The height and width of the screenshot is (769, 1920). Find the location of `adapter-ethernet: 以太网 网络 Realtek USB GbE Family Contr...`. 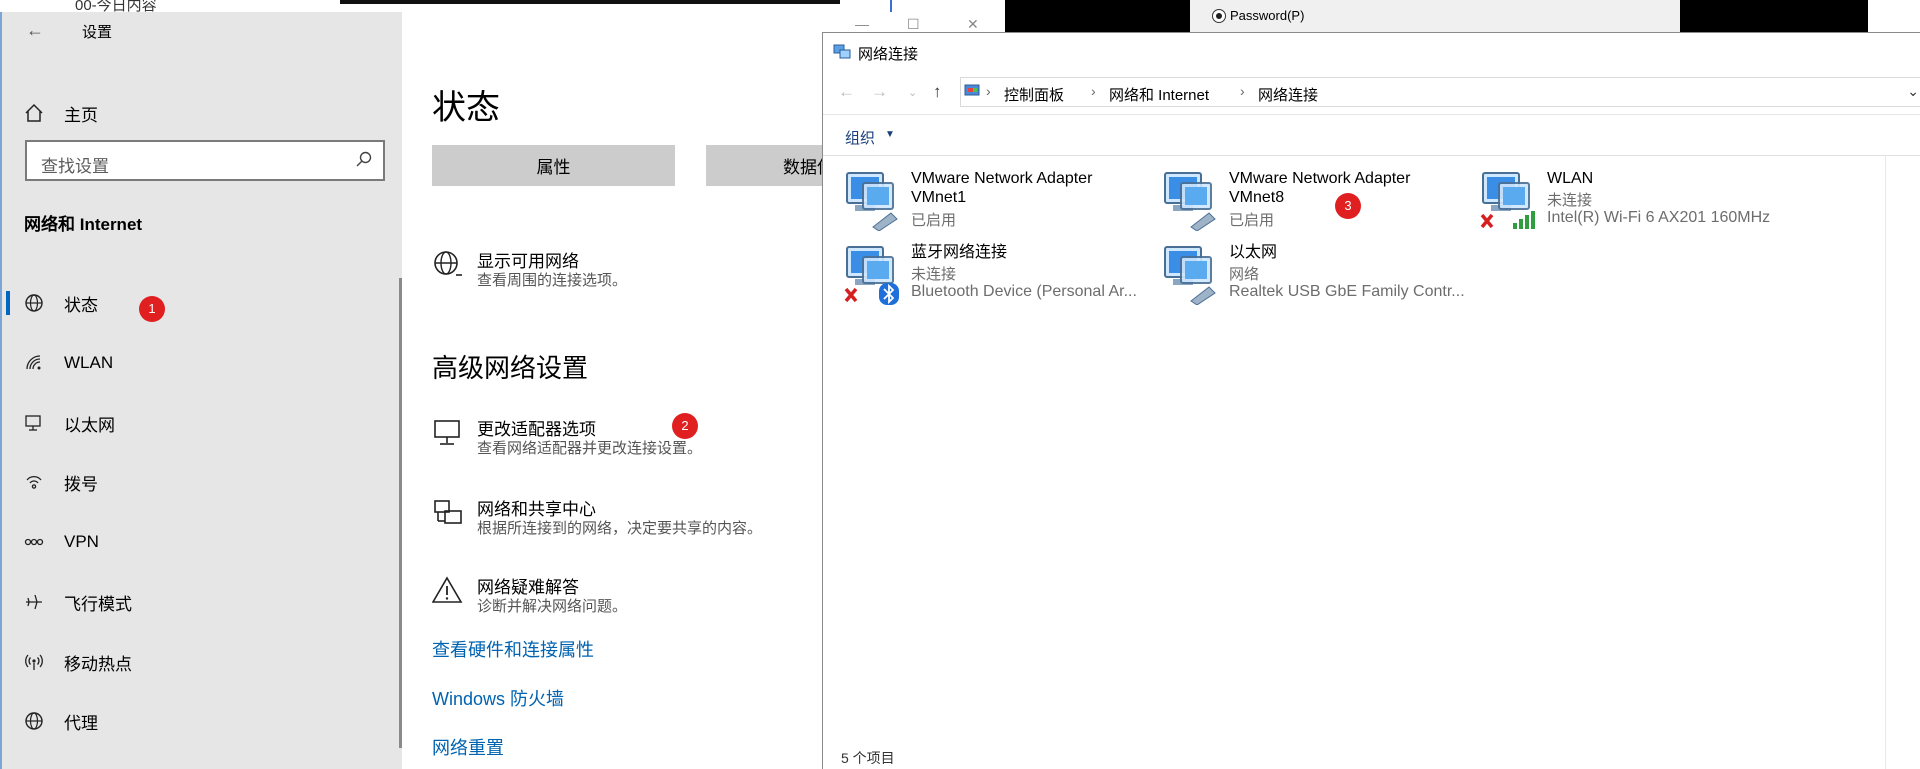

adapter-ethernet: 以太网 网络 Realtek USB GbE Family Contr... is located at coordinates (1316, 278).